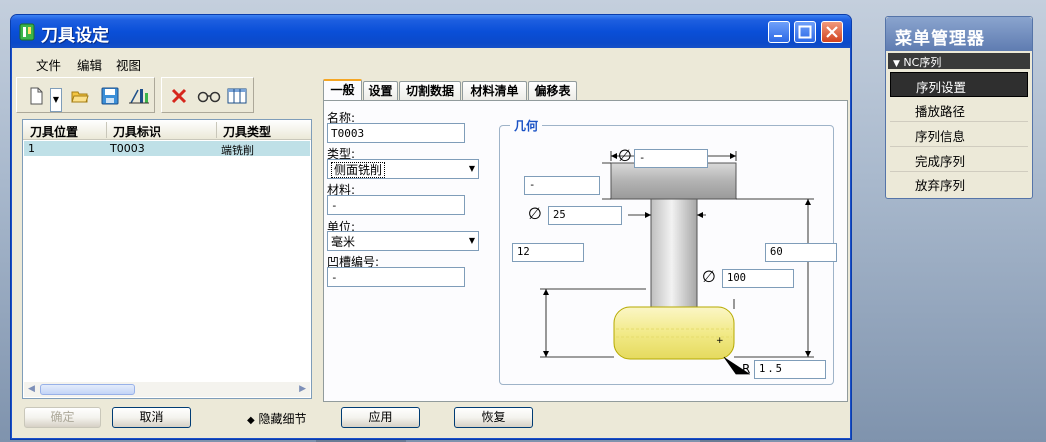  I want to click on save-icon, so click(110, 96).